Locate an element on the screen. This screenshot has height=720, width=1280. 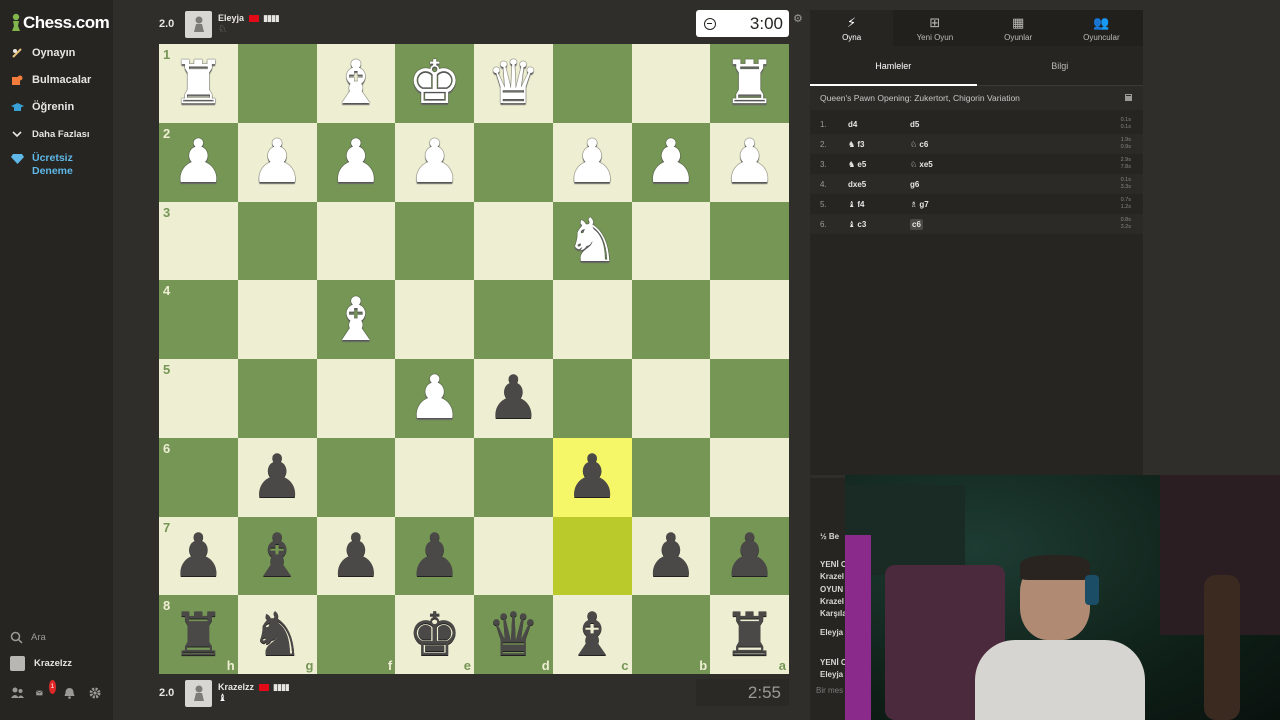
square-h1: 1 ♜ is located at coordinates (198, 83).